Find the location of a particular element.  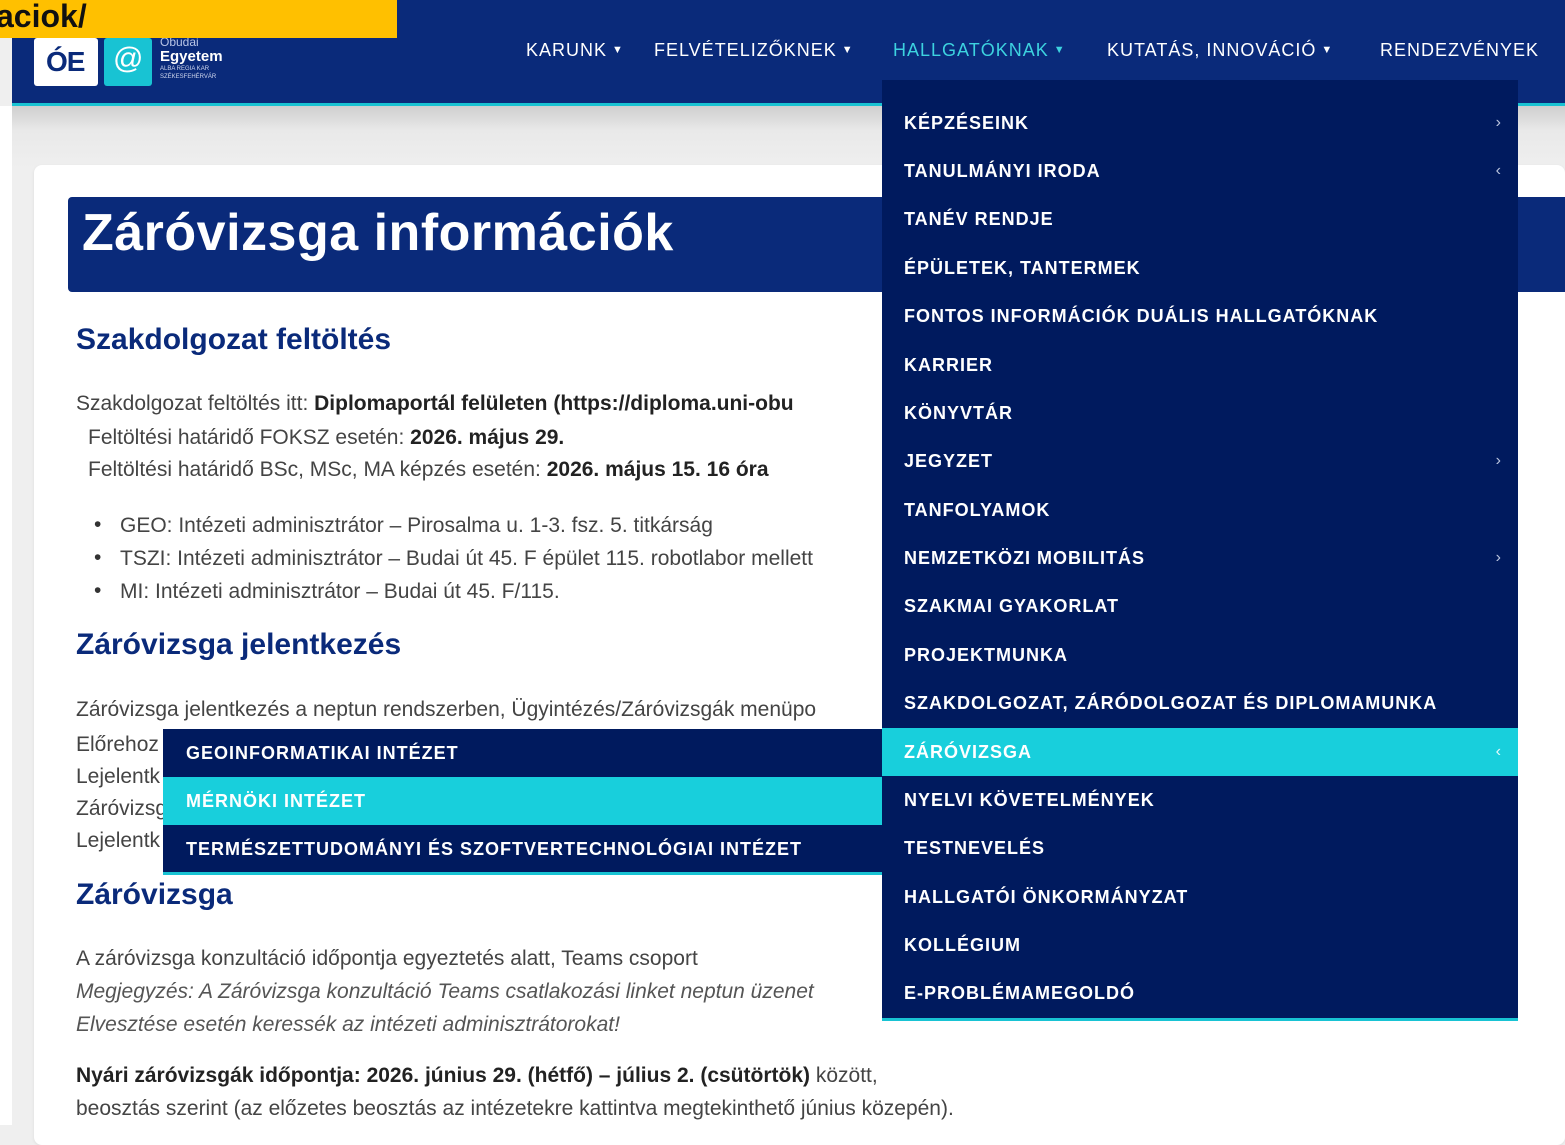

menu-item-e-problemamegoldo: E-PROBLÉMAMEGOLDÓ is located at coordinates (1200, 993).